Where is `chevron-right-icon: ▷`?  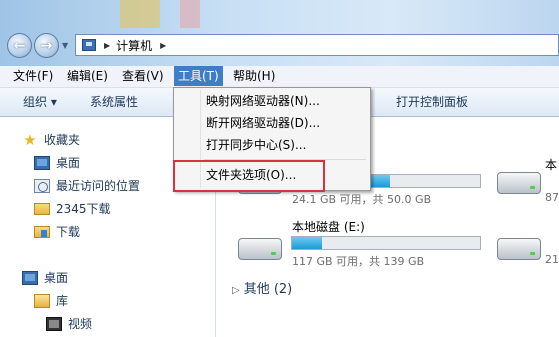
chevron-right-icon: ▷ is located at coordinates (236, 290).